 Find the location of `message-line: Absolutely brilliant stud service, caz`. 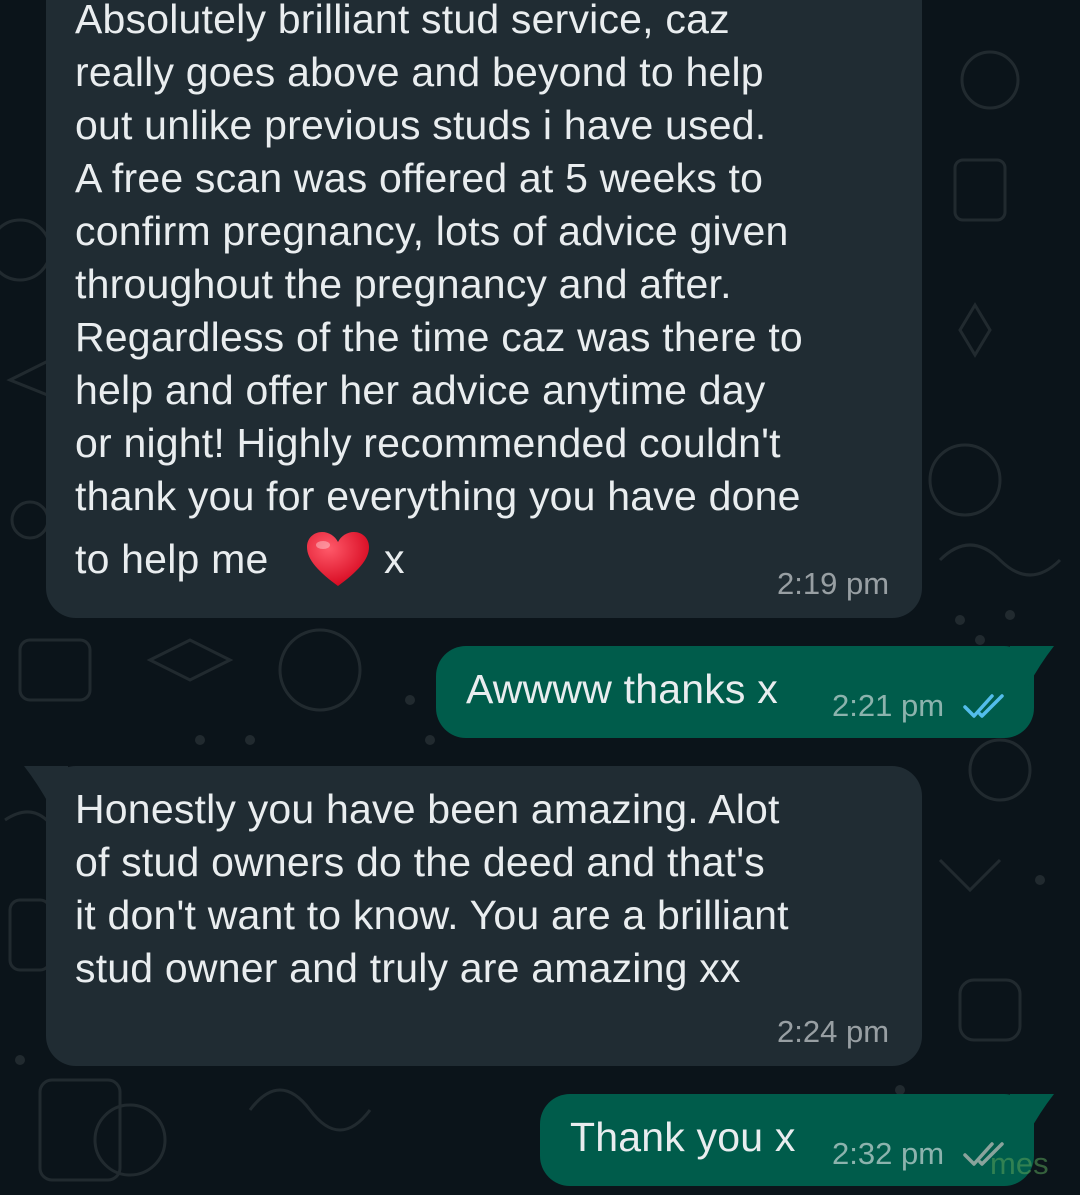

message-line: Absolutely brilliant stud service, caz is located at coordinates (402, 21).